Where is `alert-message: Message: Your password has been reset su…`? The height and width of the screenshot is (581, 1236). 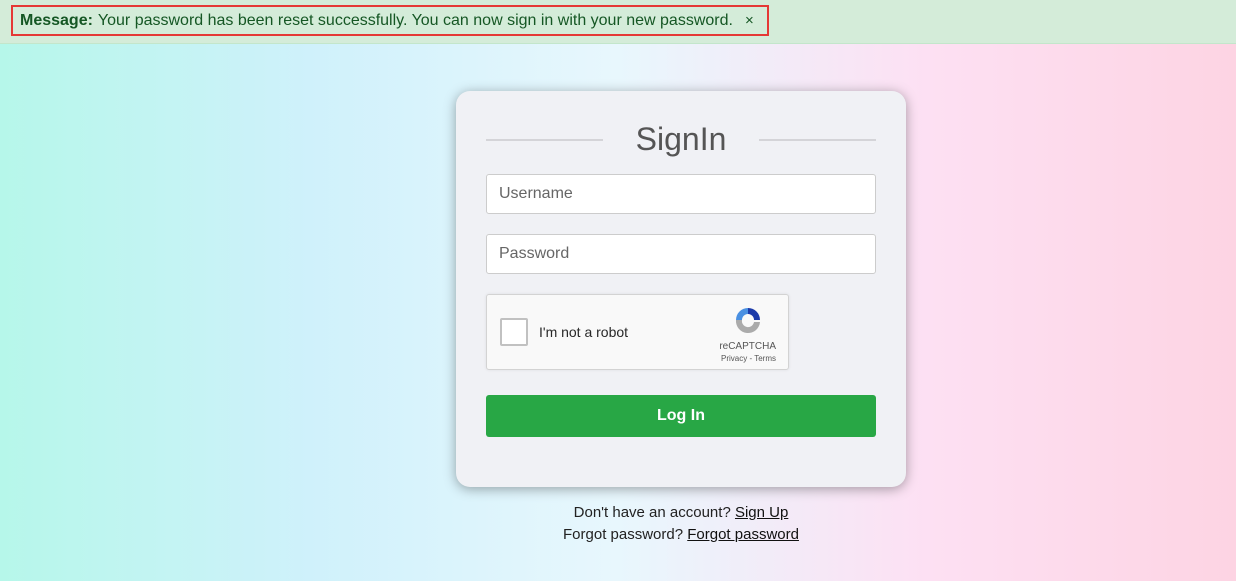 alert-message: Message: Your password has been reset su… is located at coordinates (390, 20).